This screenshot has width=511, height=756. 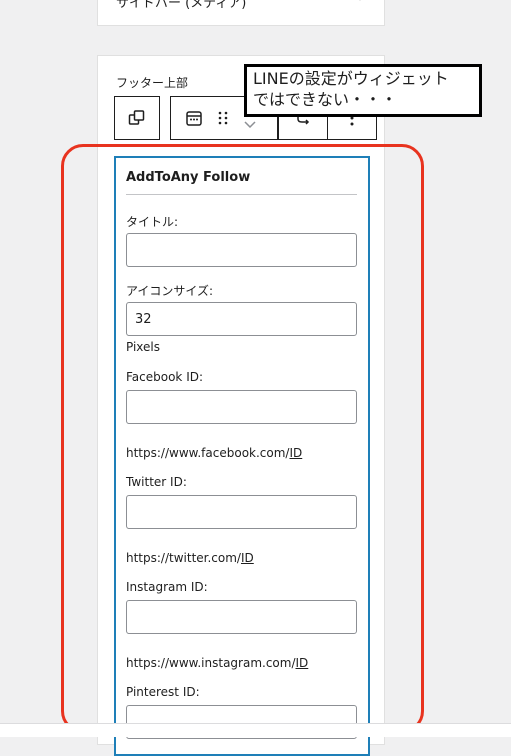 What do you see at coordinates (194, 118) in the screenshot?
I see `calendar-icon` at bounding box center [194, 118].